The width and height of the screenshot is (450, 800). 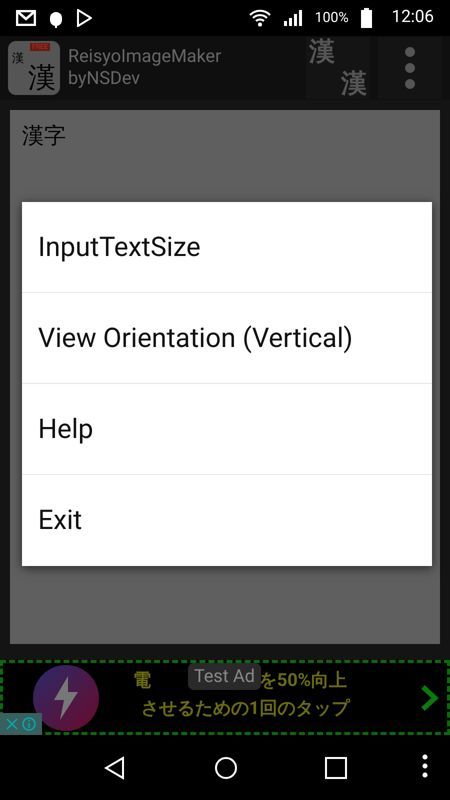 I want to click on ad-text: させるための1回のタップ, so click(x=245, y=709).